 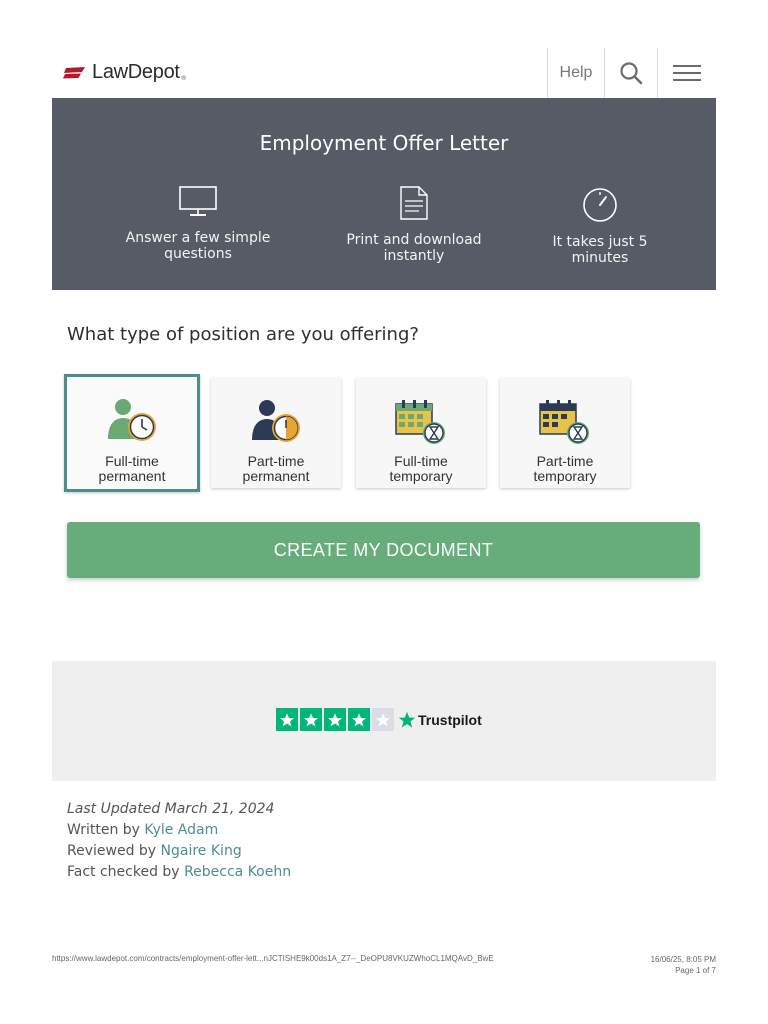 I want to click on reviewed-by: Reviewed by Ngaire King, so click(x=179, y=851).